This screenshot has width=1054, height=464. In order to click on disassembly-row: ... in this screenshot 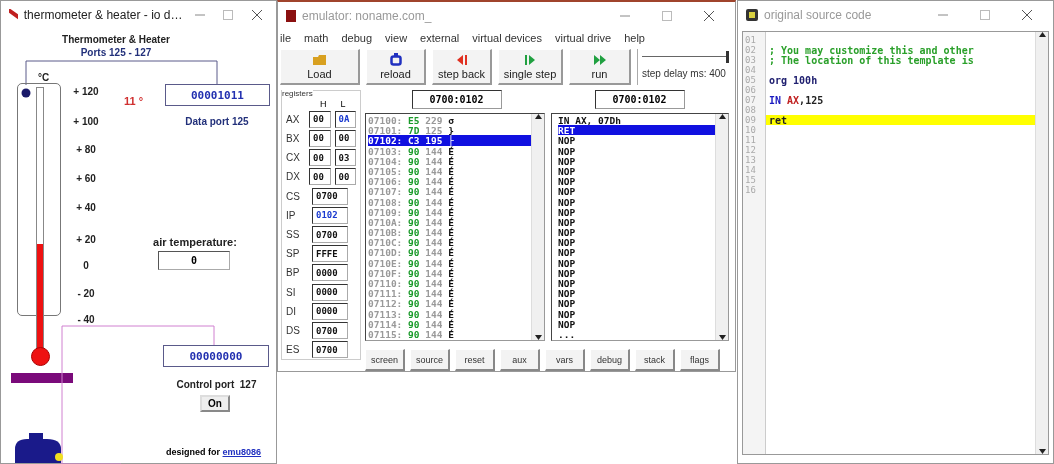, I will do `click(636, 334)`.